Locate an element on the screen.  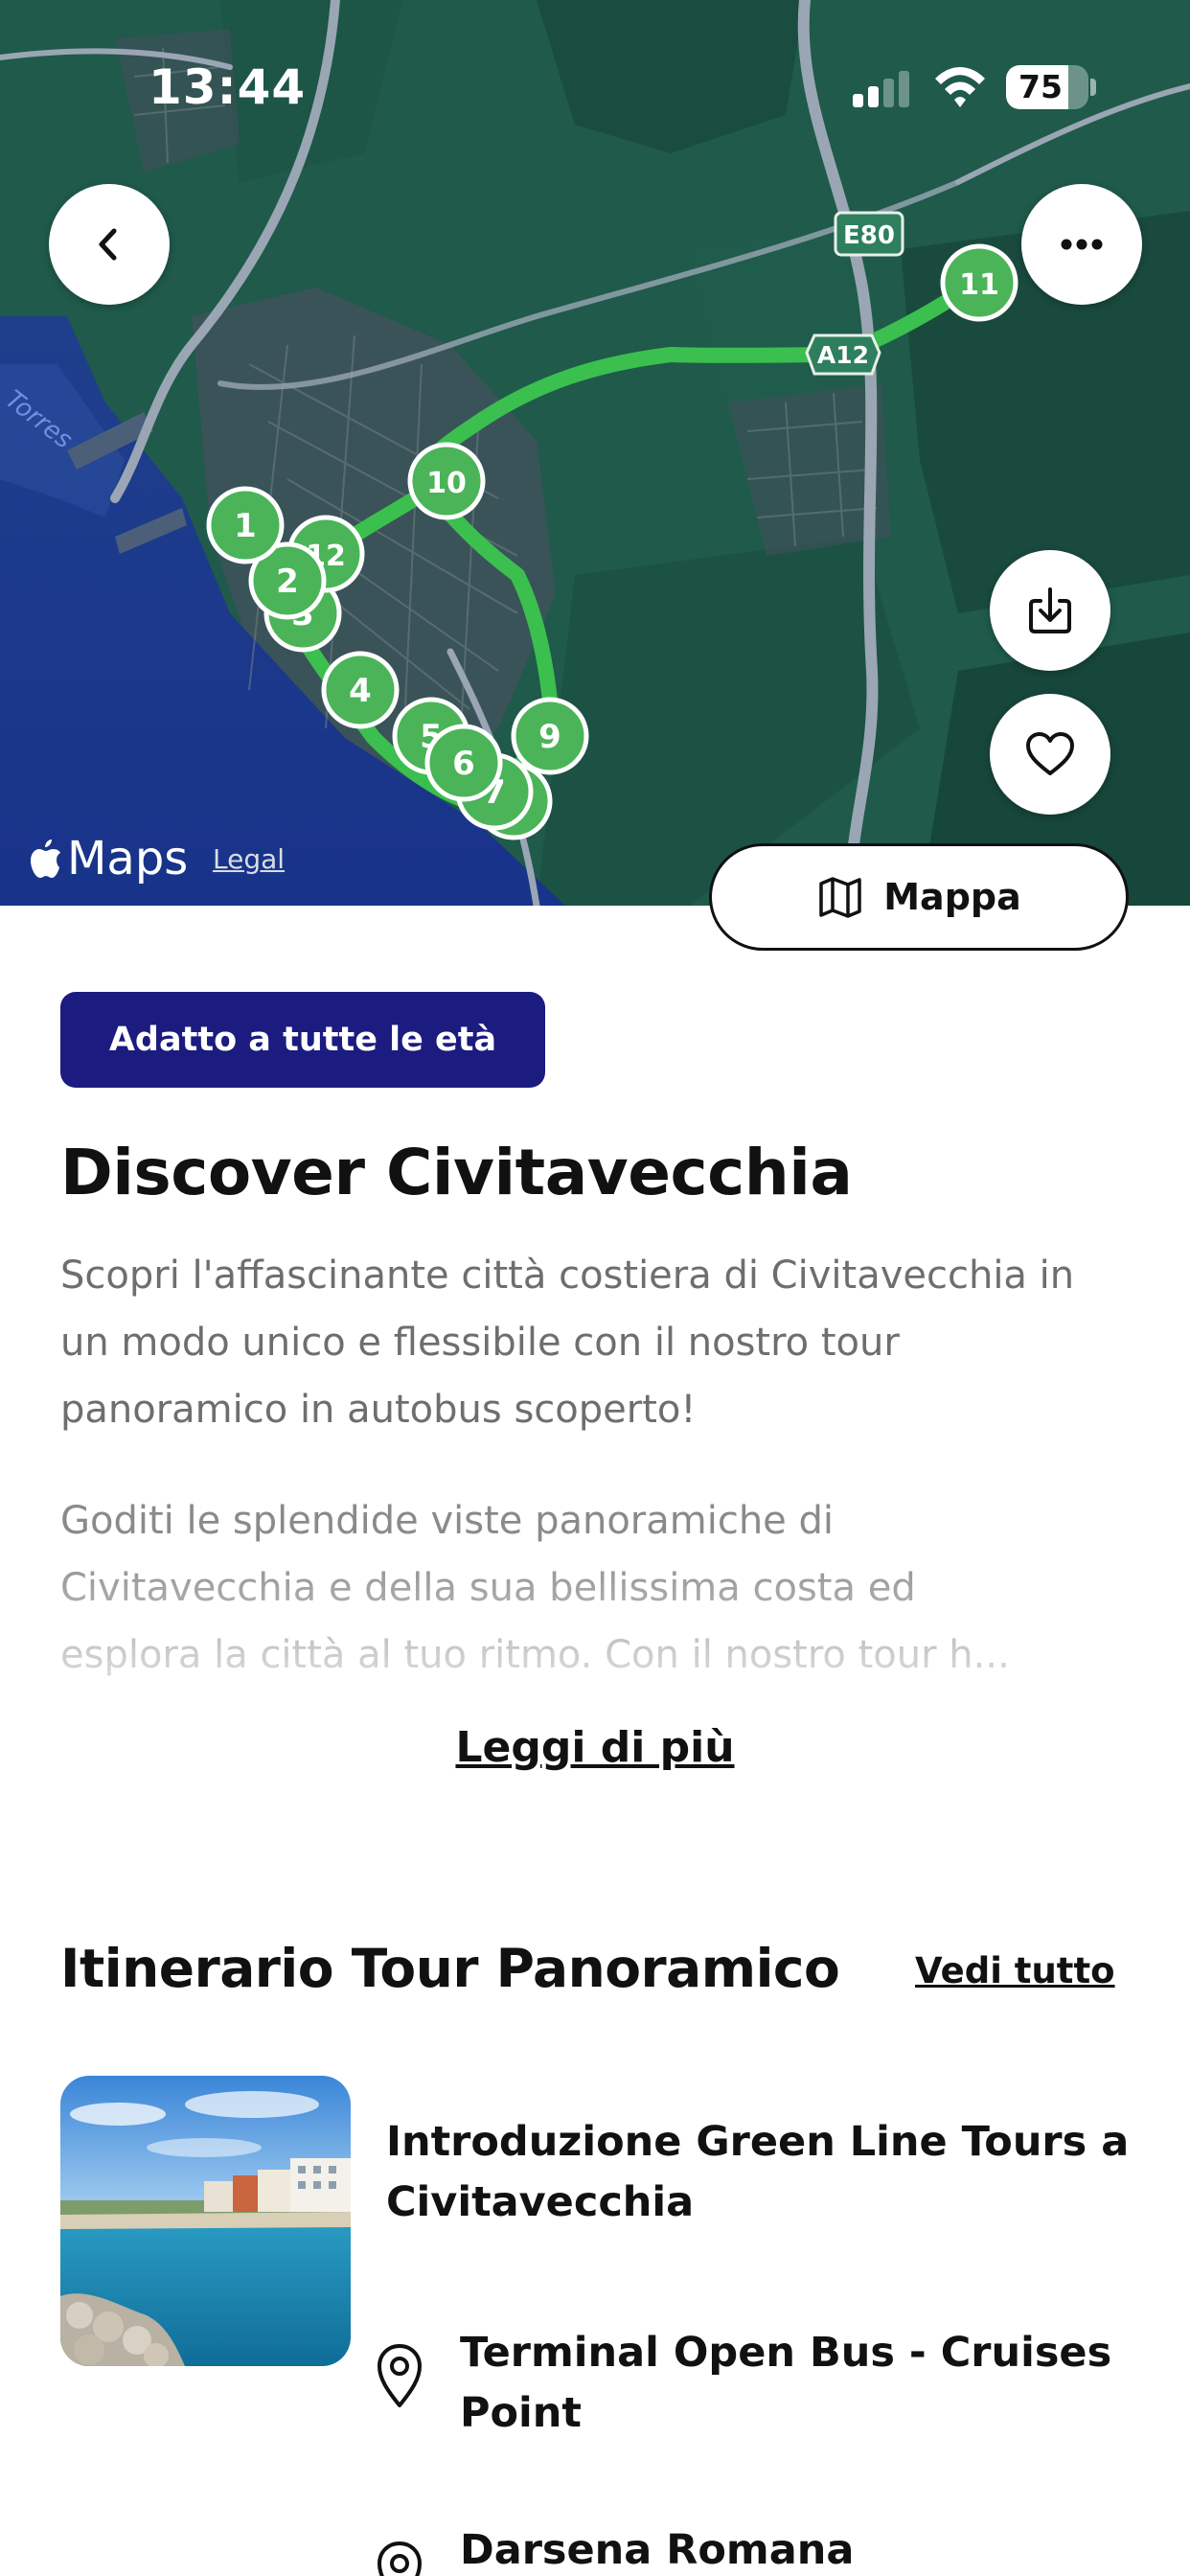
maps-wordmark: Maps is located at coordinates (128, 859).